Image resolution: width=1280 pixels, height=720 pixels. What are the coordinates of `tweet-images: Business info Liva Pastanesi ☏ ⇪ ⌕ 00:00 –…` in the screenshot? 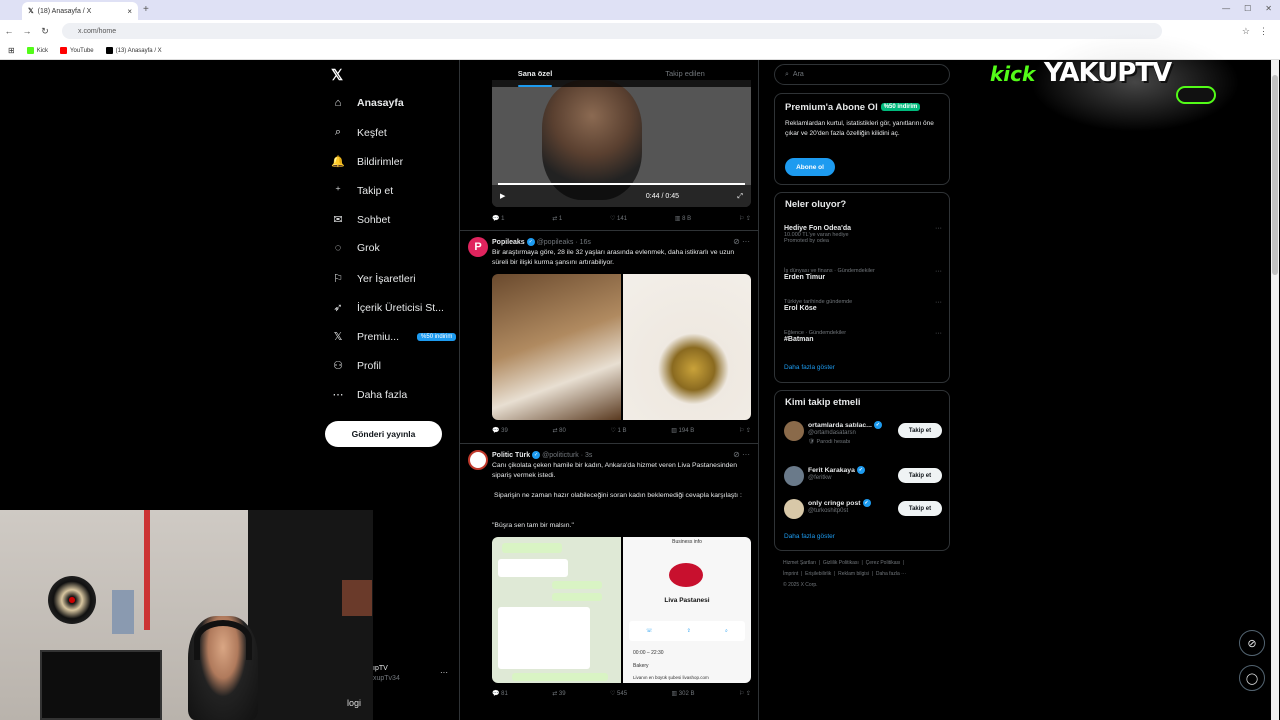 It's located at (621, 610).